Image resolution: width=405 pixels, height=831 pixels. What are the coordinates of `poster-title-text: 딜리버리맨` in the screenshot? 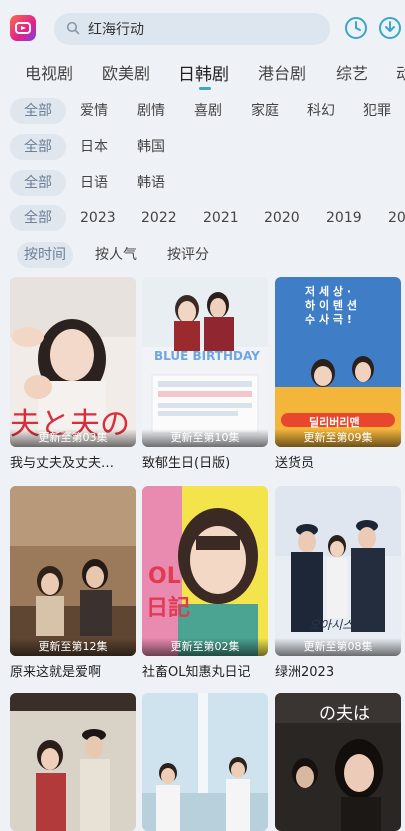 It's located at (334, 422).